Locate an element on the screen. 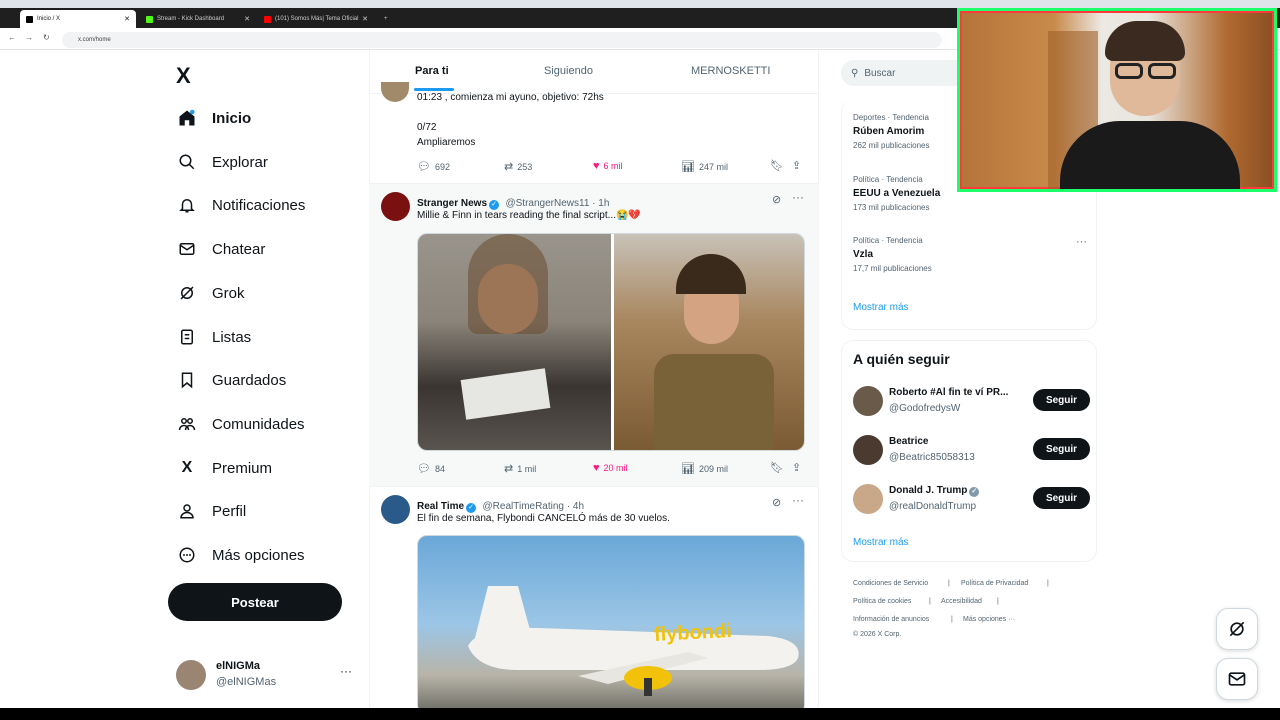 The height and width of the screenshot is (720, 1280). x-logo-icon: X is located at coordinates (183, 76).